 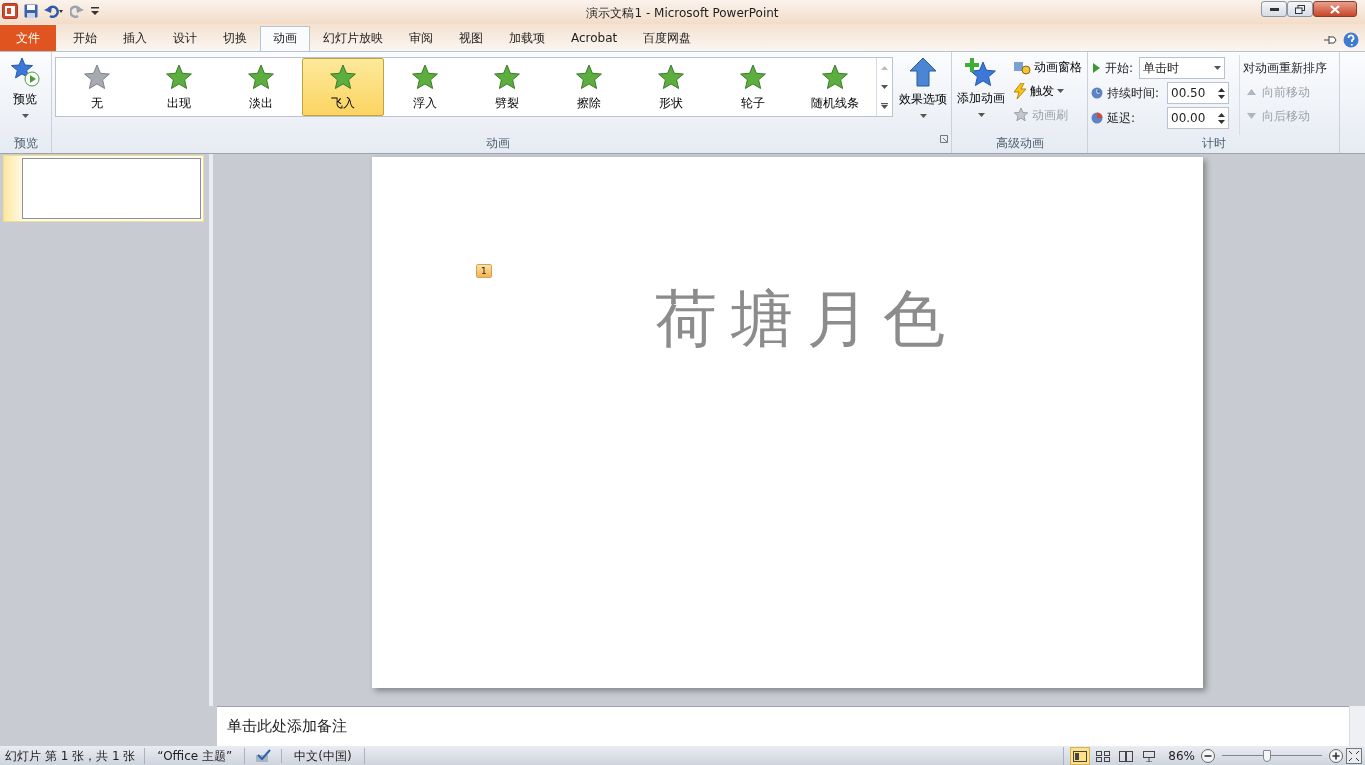 I want to click on slide-sorter-icon, so click(x=1103, y=756).